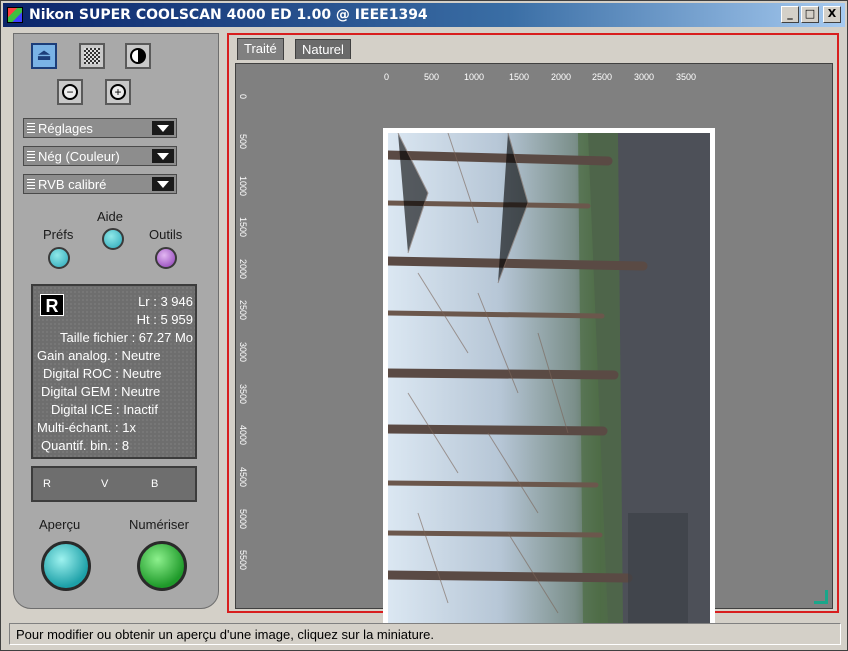 Image resolution: width=848 pixels, height=651 pixels. What do you see at coordinates (105, 484) in the screenshot?
I see `channel-v-label: V` at bounding box center [105, 484].